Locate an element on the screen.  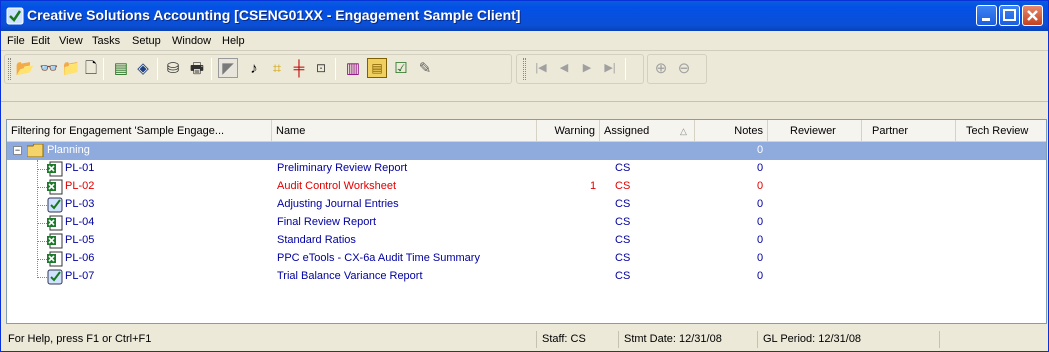
column-header-partner: Partner is located at coordinates (909, 131).